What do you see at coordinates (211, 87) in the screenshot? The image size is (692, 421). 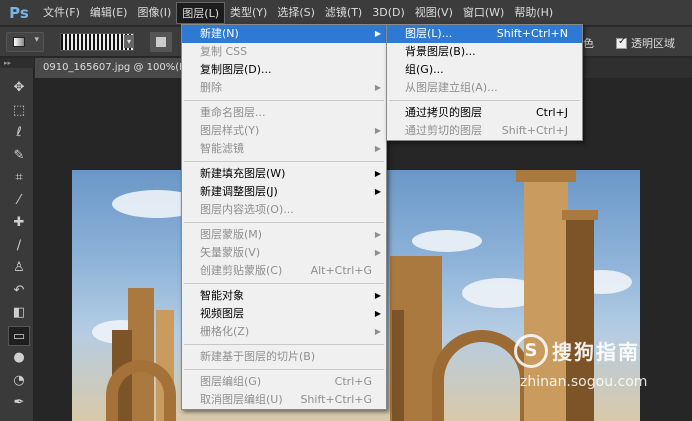 I see `menu-item-label: 删除` at bounding box center [211, 87].